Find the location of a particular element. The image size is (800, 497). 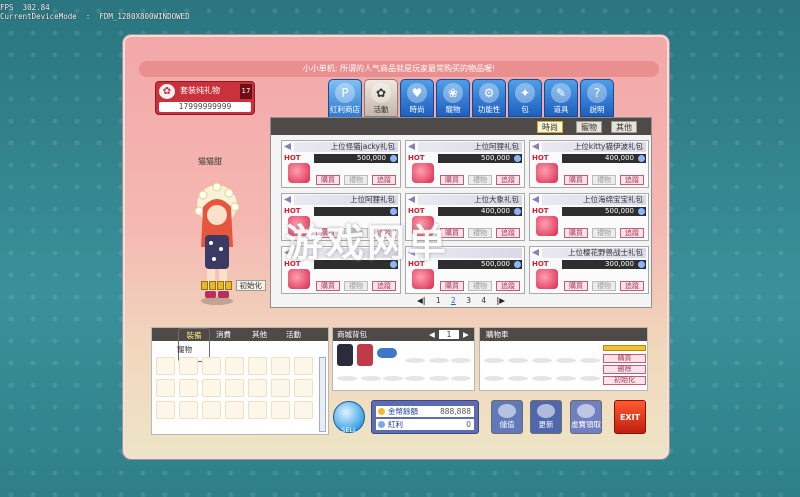

tab-event: ✿ 活動 is located at coordinates (381, 98).